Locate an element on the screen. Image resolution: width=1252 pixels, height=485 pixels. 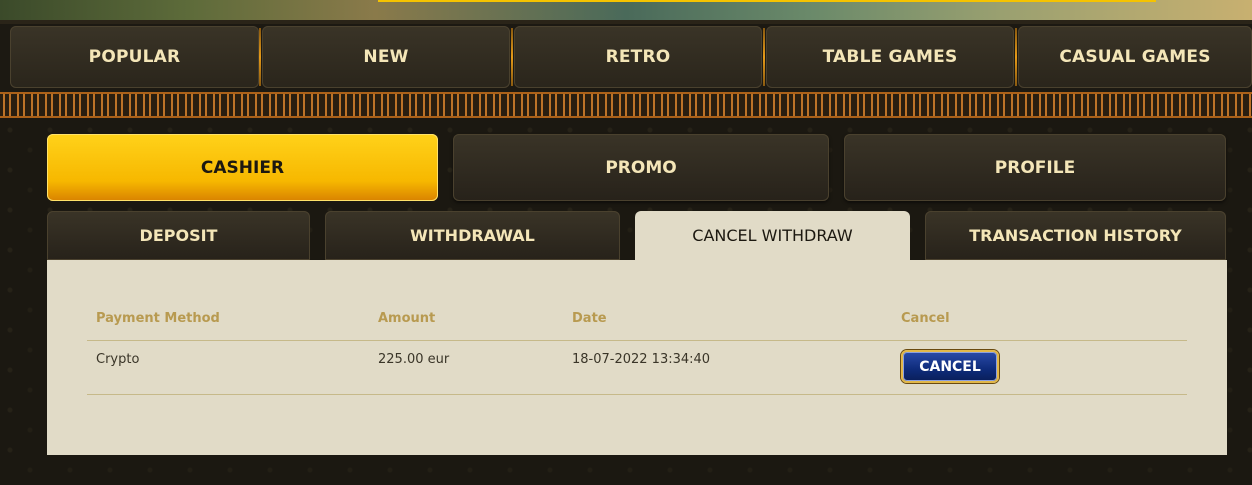
subtab-deposit: DEPOSIT is located at coordinates (178, 235).